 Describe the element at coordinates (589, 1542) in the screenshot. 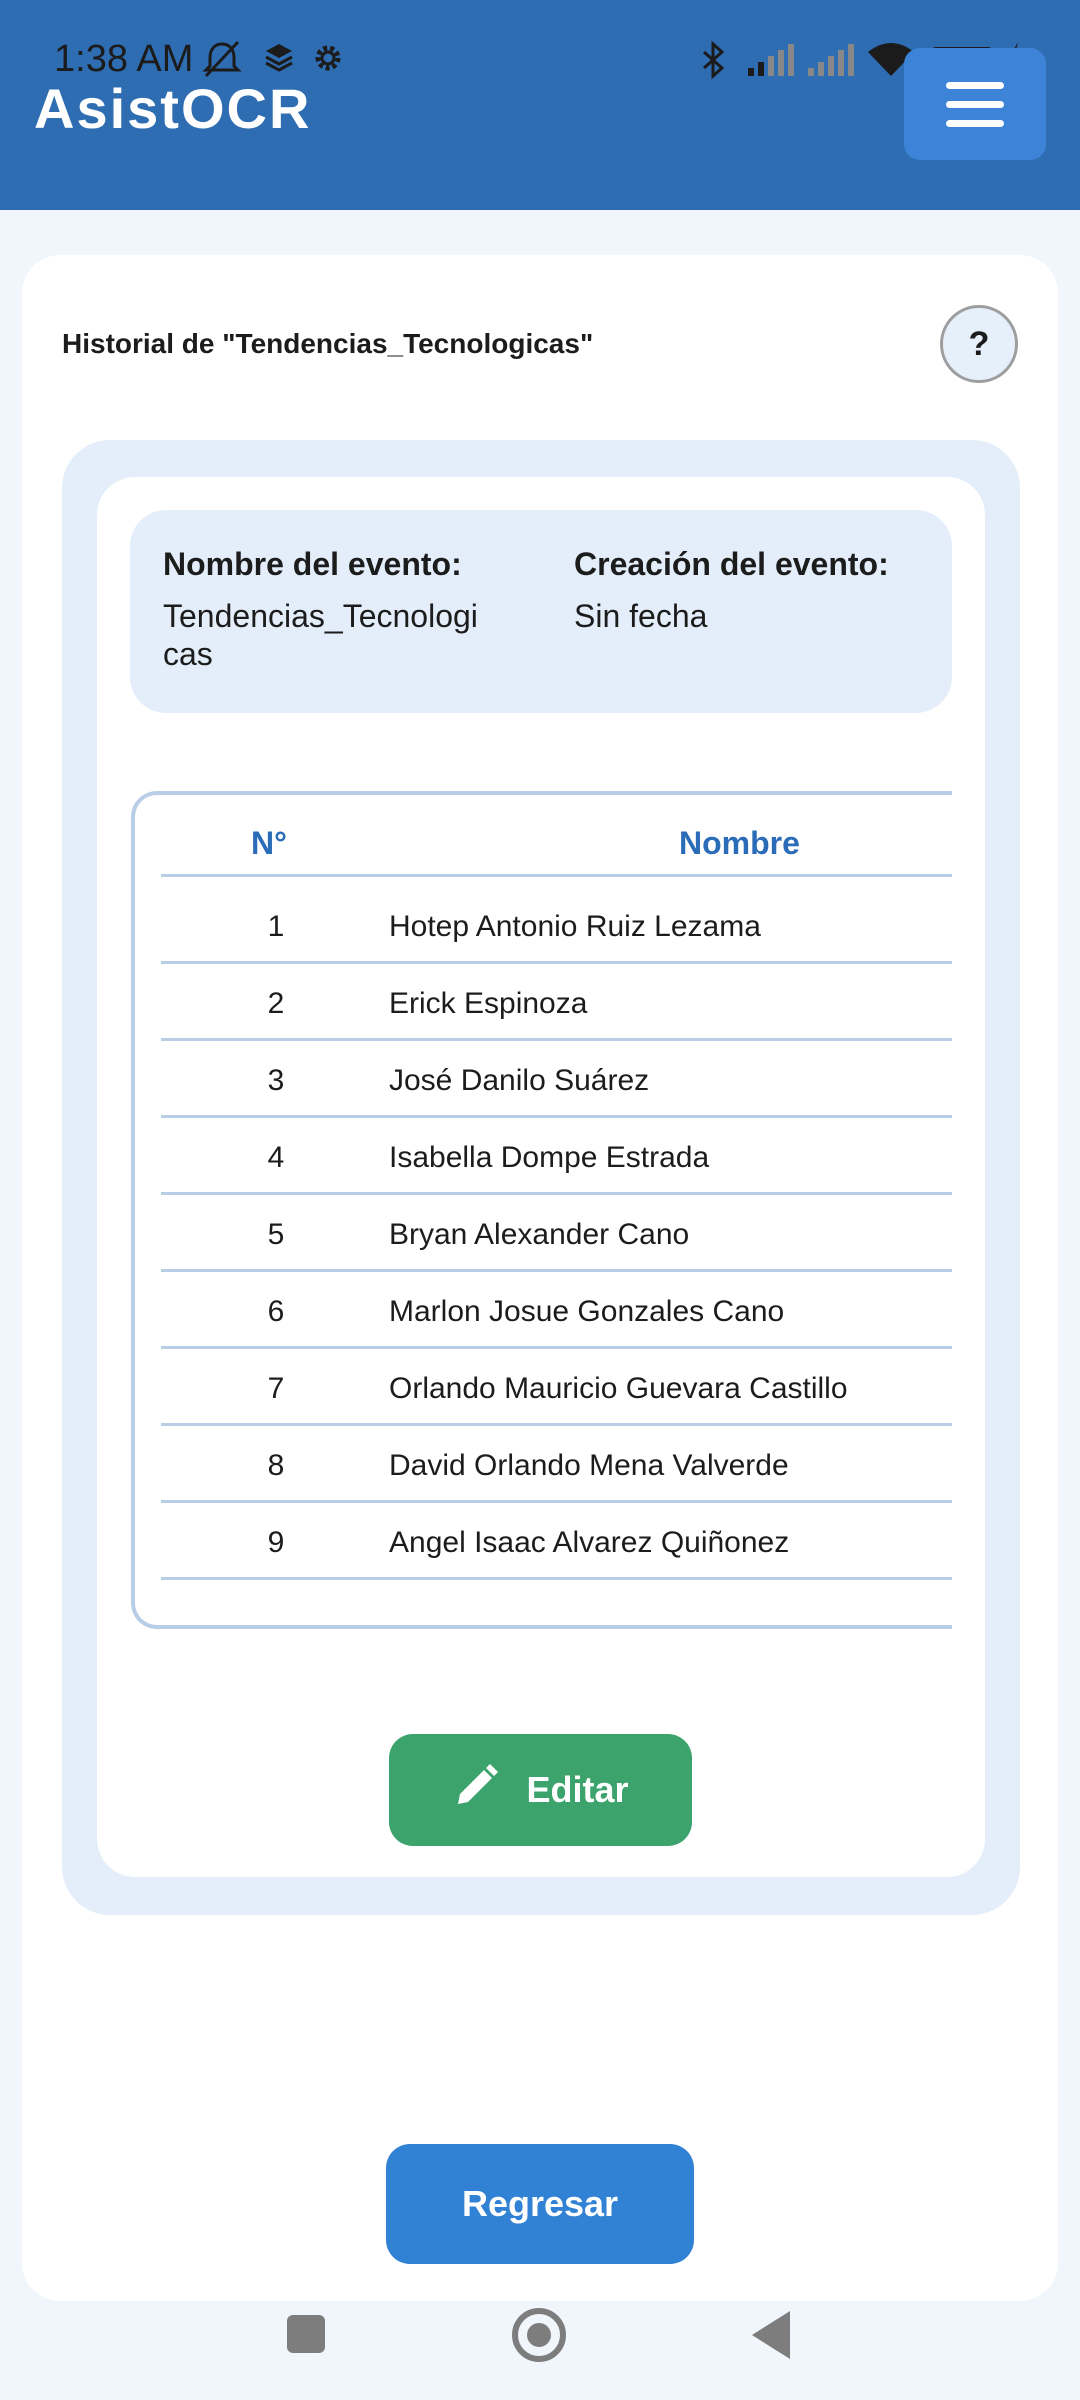

I see `table-row-name: Angel Isaac Alvarez Quiñonez` at that location.